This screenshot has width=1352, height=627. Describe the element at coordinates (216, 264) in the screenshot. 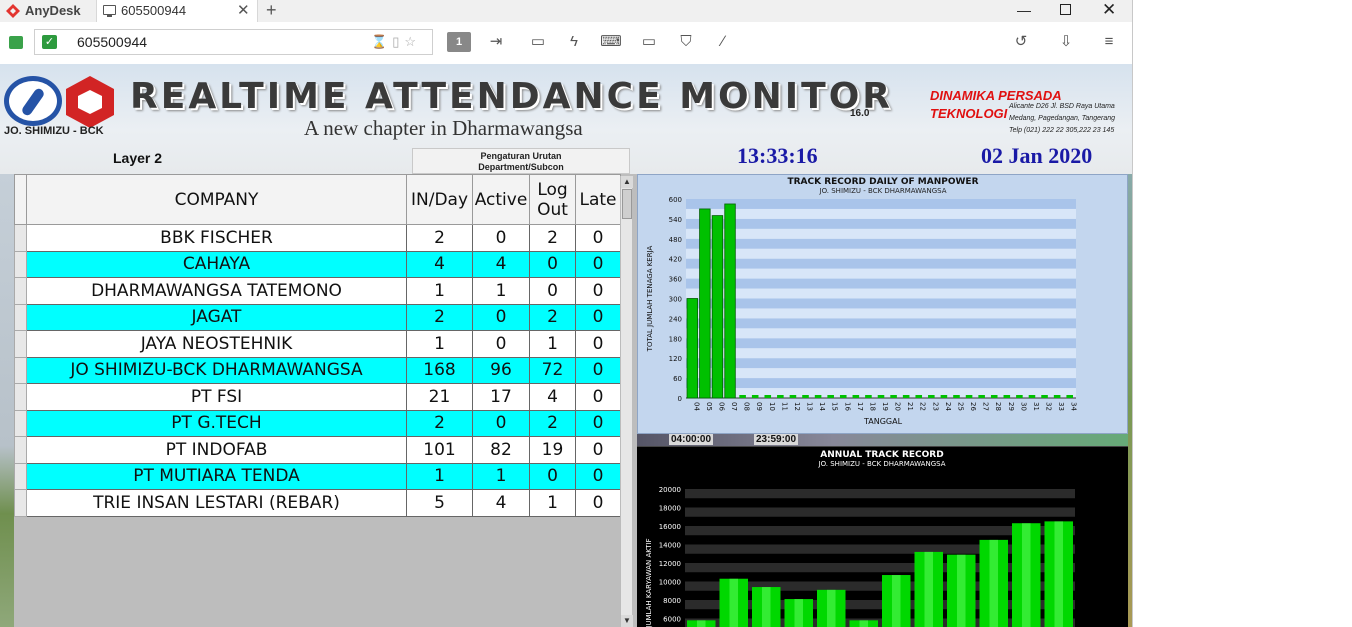

I see `cell-company: CAHAYA` at that location.